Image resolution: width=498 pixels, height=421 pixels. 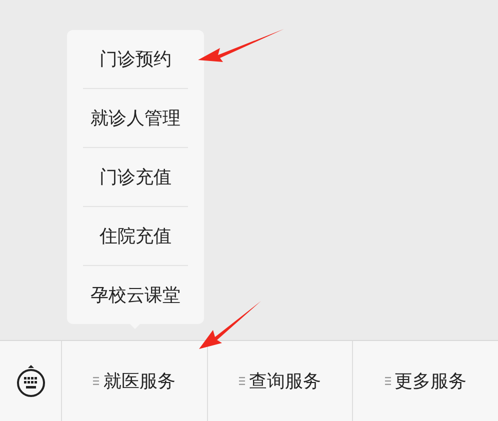 I want to click on menu-tab-label: 就医服务, so click(x=139, y=381).